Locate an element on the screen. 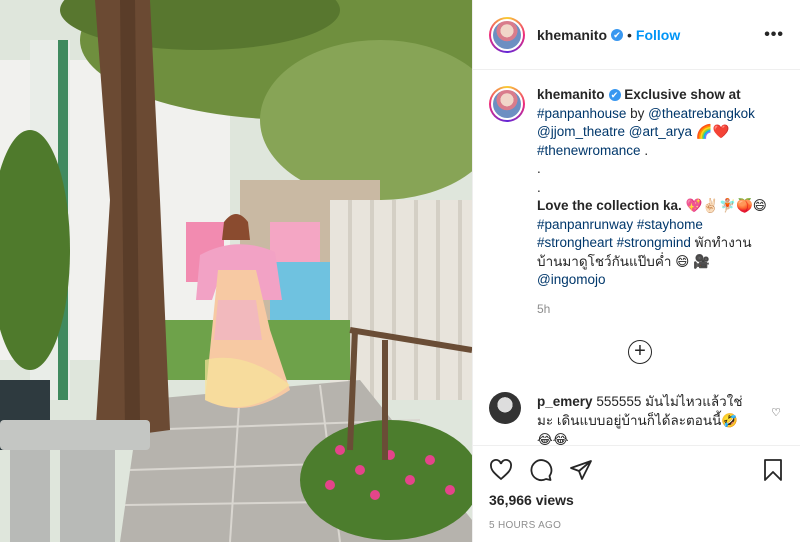 Image resolution: width=800 pixels, height=542 pixels. follow-button: Follow is located at coordinates (658, 35).